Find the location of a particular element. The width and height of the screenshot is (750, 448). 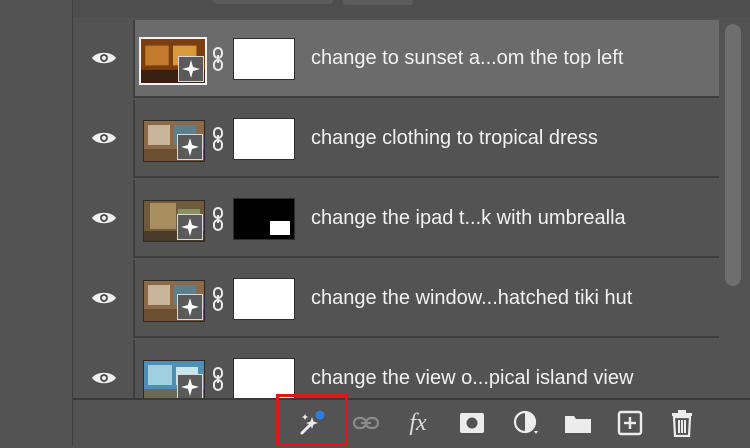

add-mask-button is located at coordinates (472, 423).